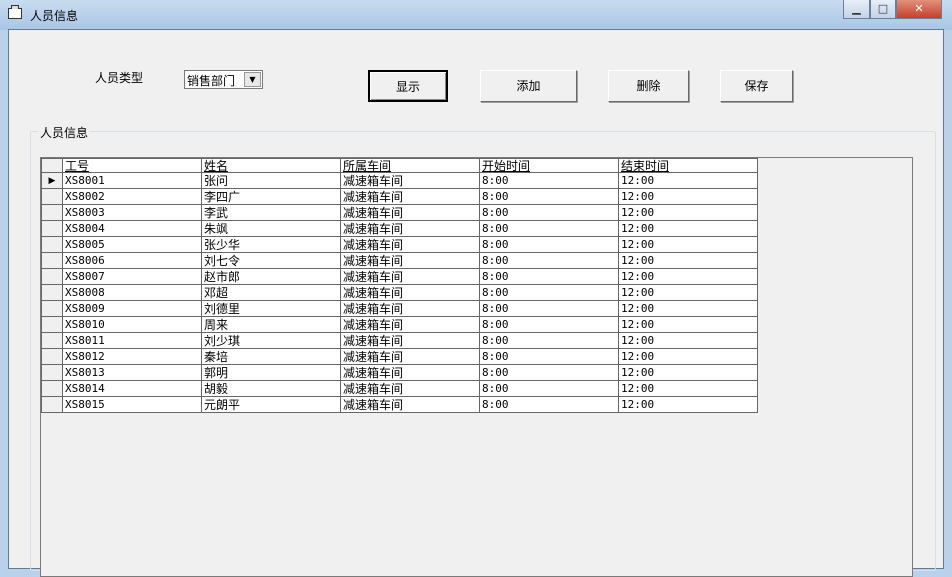 Image resolution: width=952 pixels, height=577 pixels. Describe the element at coordinates (410, 165) in the screenshot. I see `column-header: 所属车间` at that location.